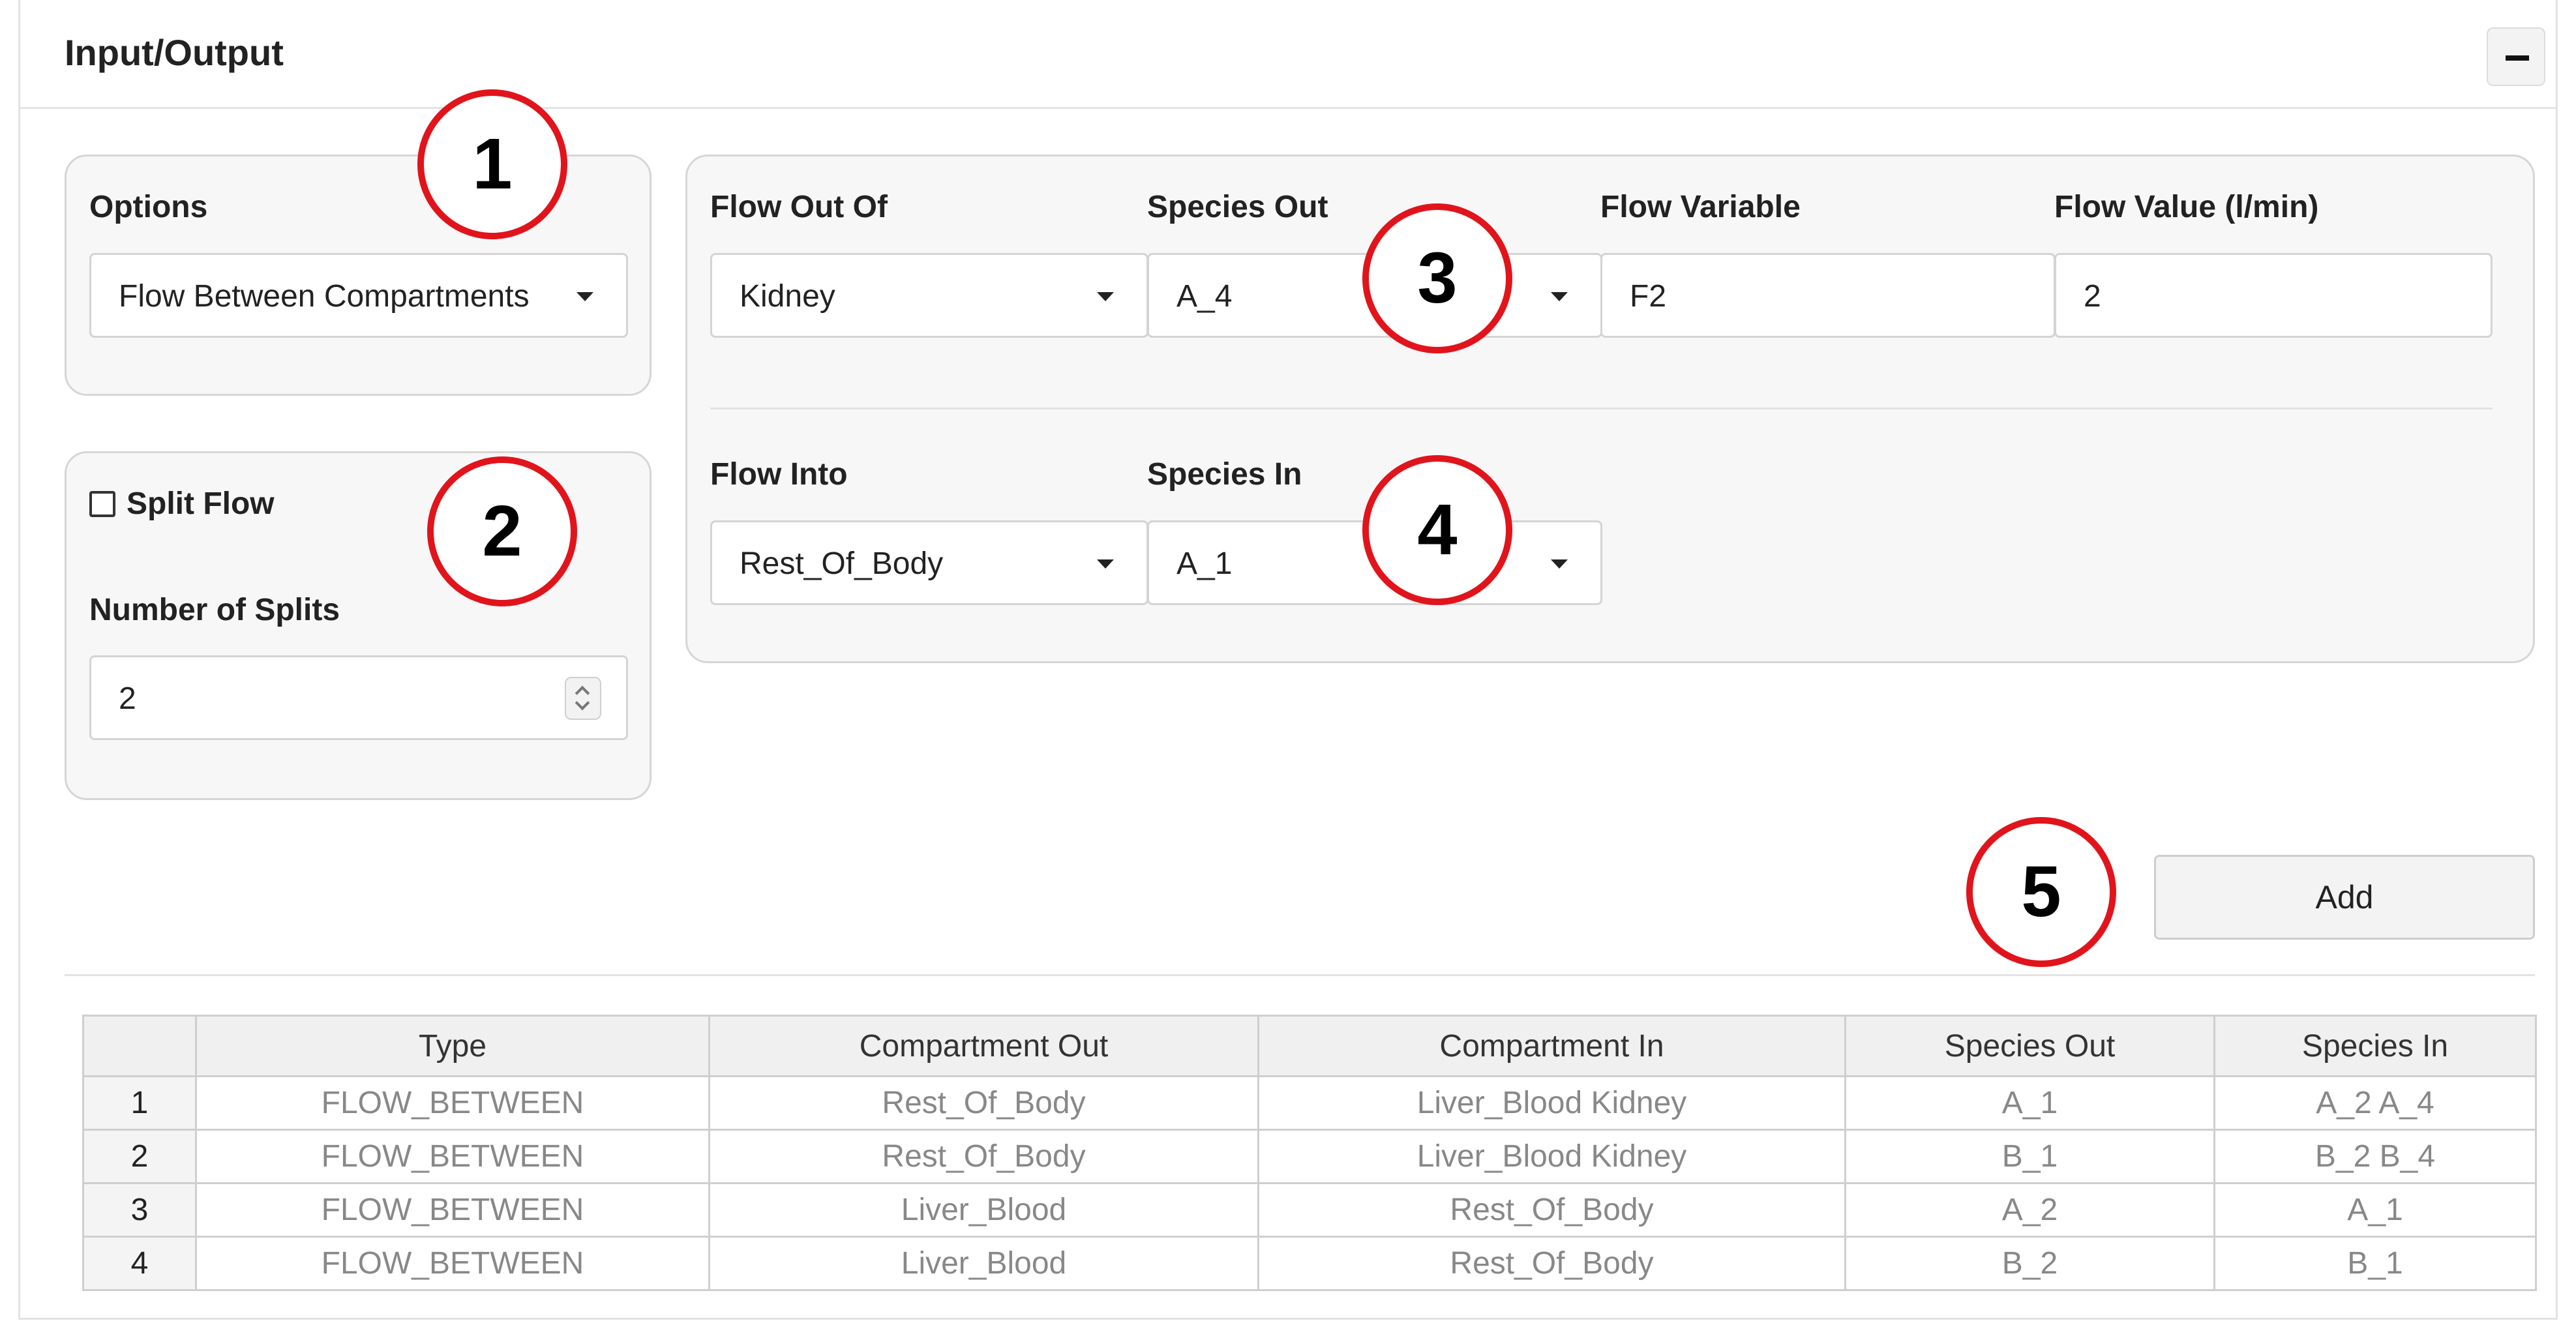 The height and width of the screenshot is (1325, 2576). I want to click on flow-into-label: Flow Into, so click(779, 474).